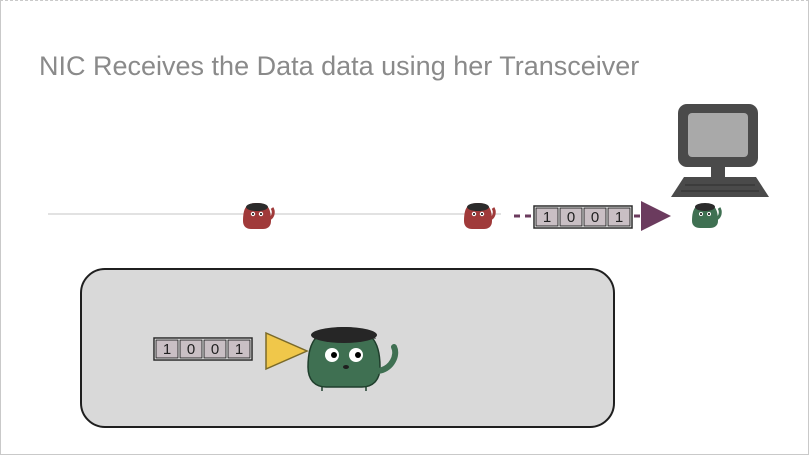  Describe the element at coordinates (707, 215) in the screenshot. I see `green-nic-creature-icon` at that location.